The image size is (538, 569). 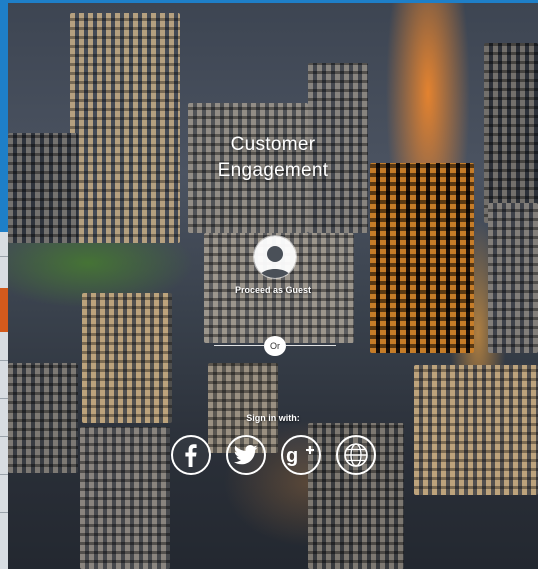 I want to click on sign-in-with-label: Sign in with:, so click(x=273, y=418).